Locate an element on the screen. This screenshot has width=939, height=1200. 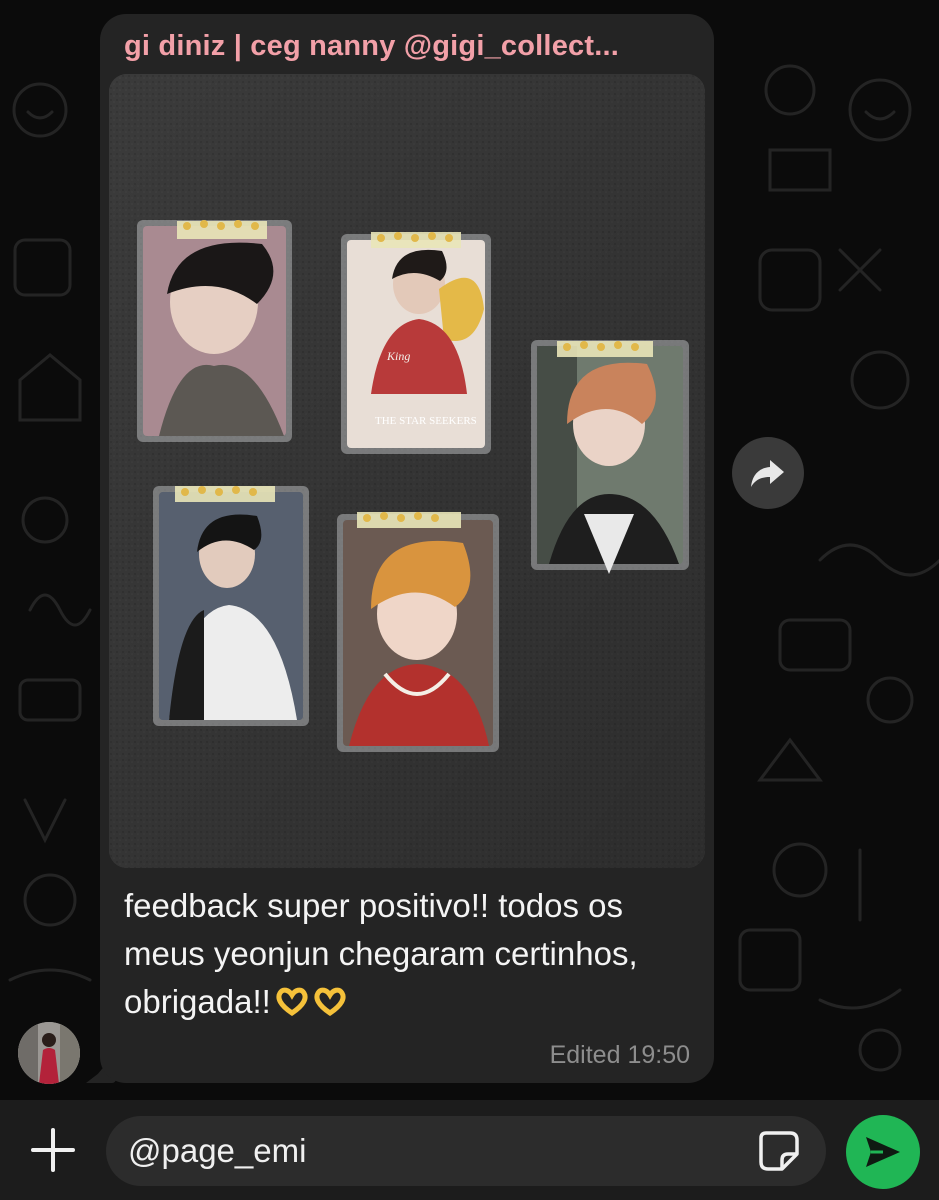
send-button is located at coordinates (883, 1152).